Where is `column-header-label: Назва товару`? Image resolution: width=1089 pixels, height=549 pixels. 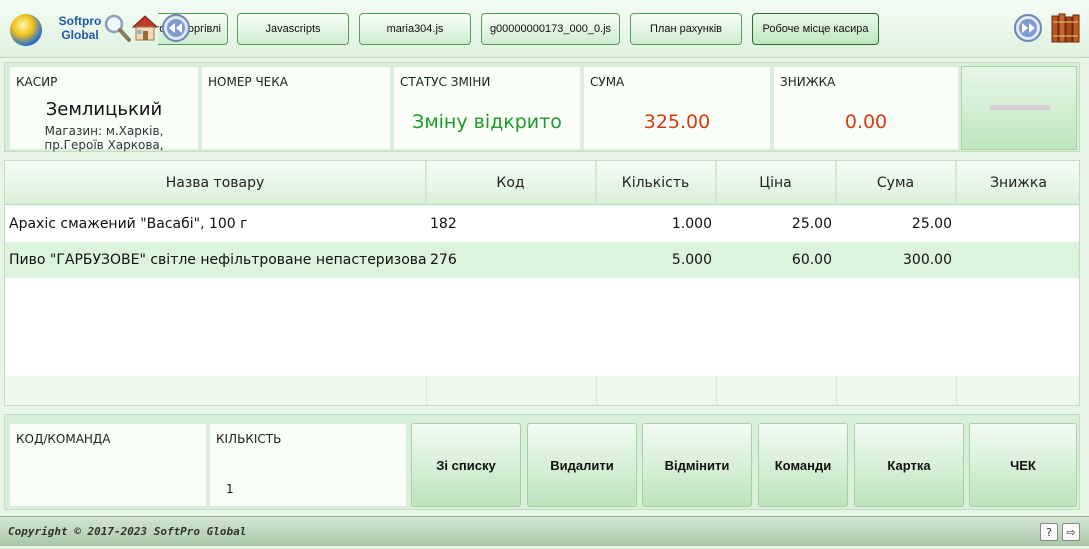
column-header-label: Назва товару is located at coordinates (215, 182).